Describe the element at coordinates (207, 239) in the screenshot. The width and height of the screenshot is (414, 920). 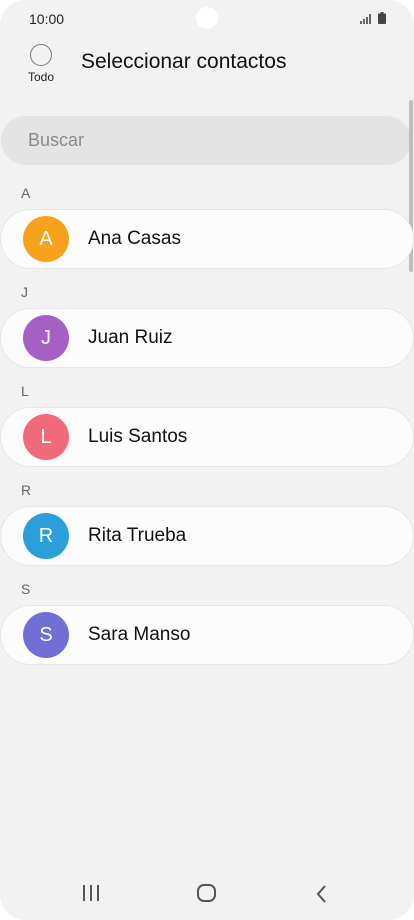
I see `contact-item-ana-casas: A Ana Casas` at that location.